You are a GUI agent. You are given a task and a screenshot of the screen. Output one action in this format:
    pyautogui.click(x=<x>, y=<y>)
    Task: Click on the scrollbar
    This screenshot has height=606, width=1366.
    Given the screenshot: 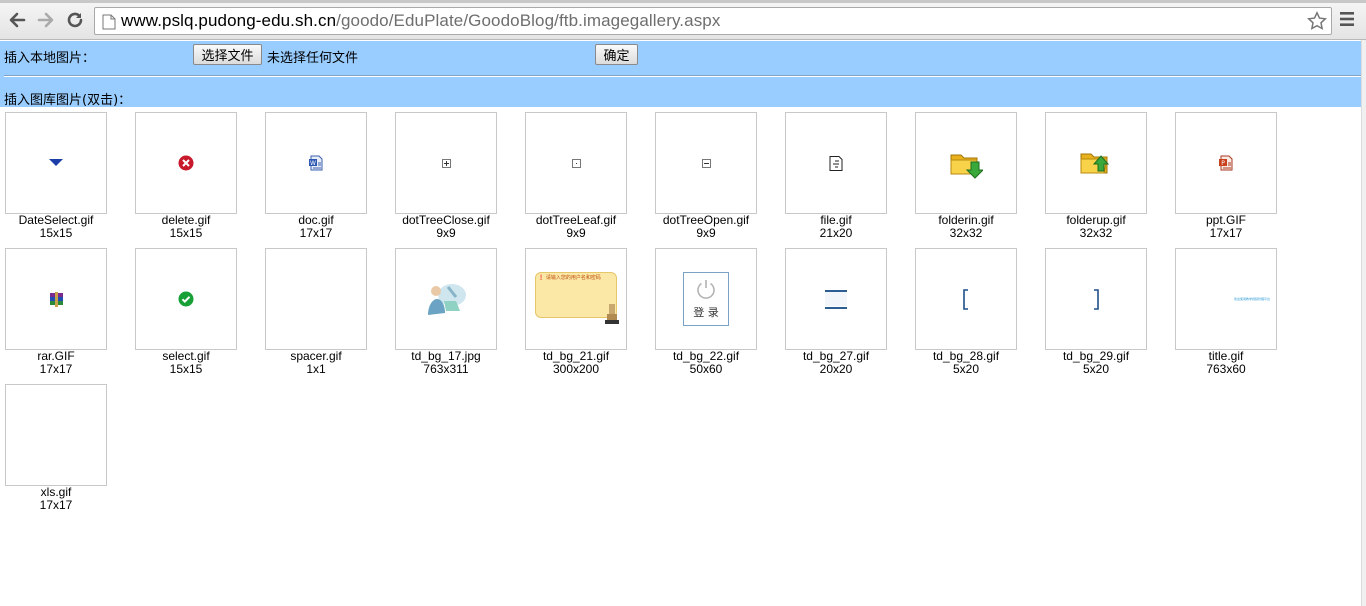 What is the action you would take?
    pyautogui.click(x=1363, y=323)
    